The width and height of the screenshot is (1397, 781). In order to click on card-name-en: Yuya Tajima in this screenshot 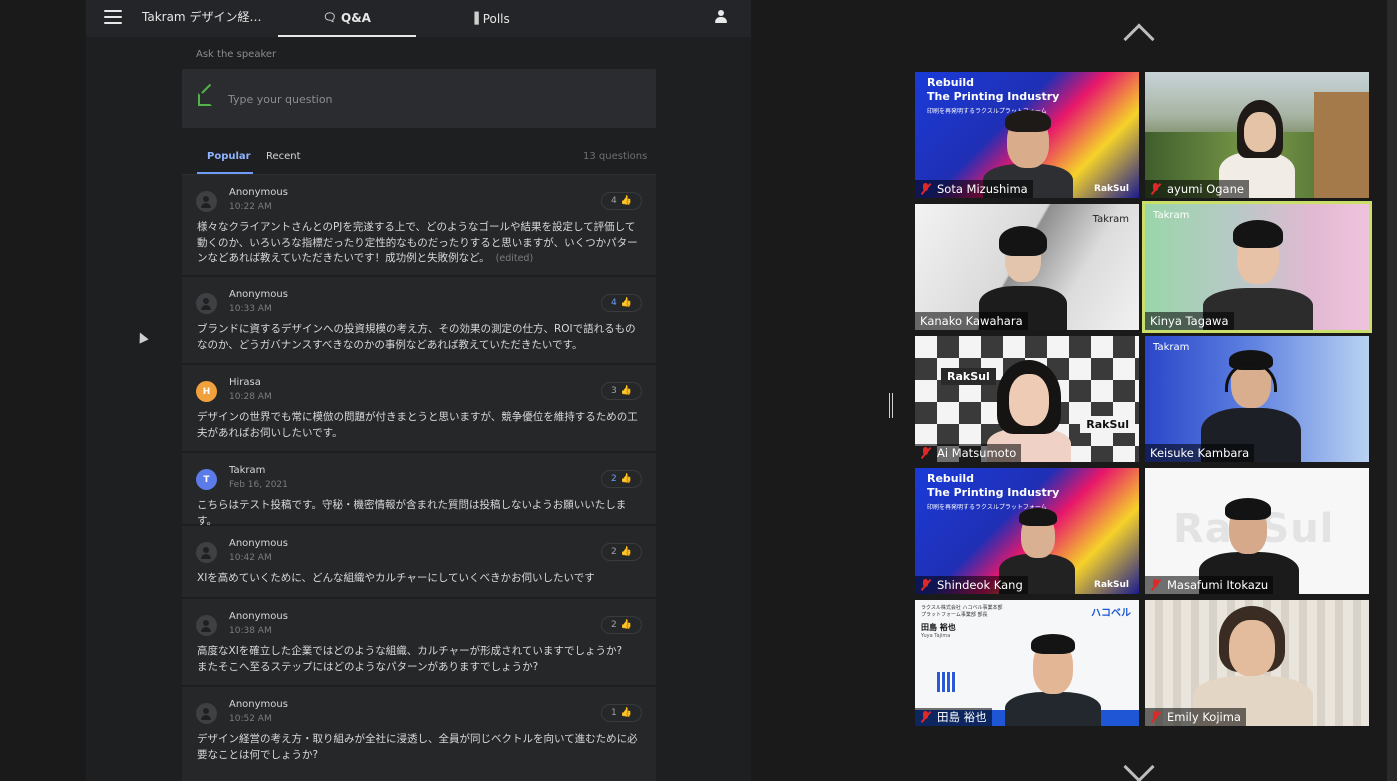, I will do `click(936, 636)`.